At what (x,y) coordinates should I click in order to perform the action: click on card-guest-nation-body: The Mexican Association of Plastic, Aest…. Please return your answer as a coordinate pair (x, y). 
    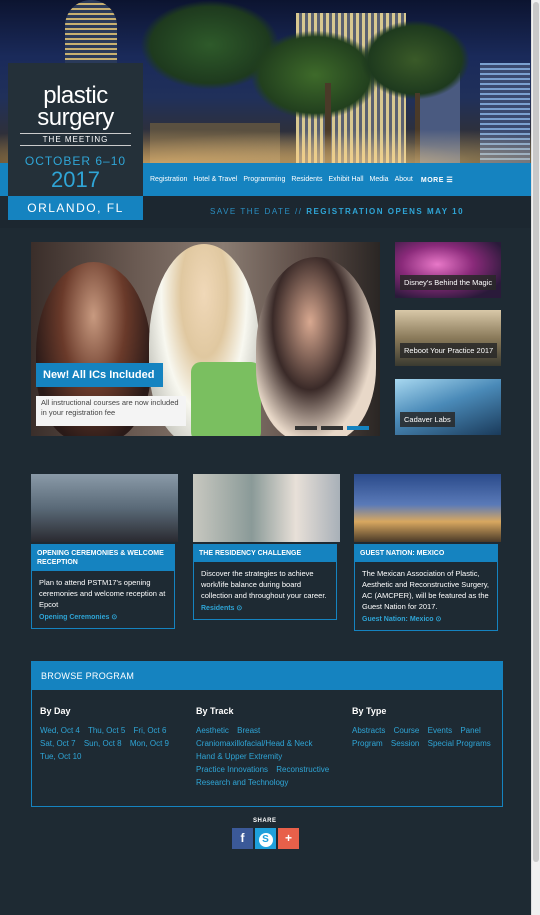
    Looking at the image, I should click on (426, 590).